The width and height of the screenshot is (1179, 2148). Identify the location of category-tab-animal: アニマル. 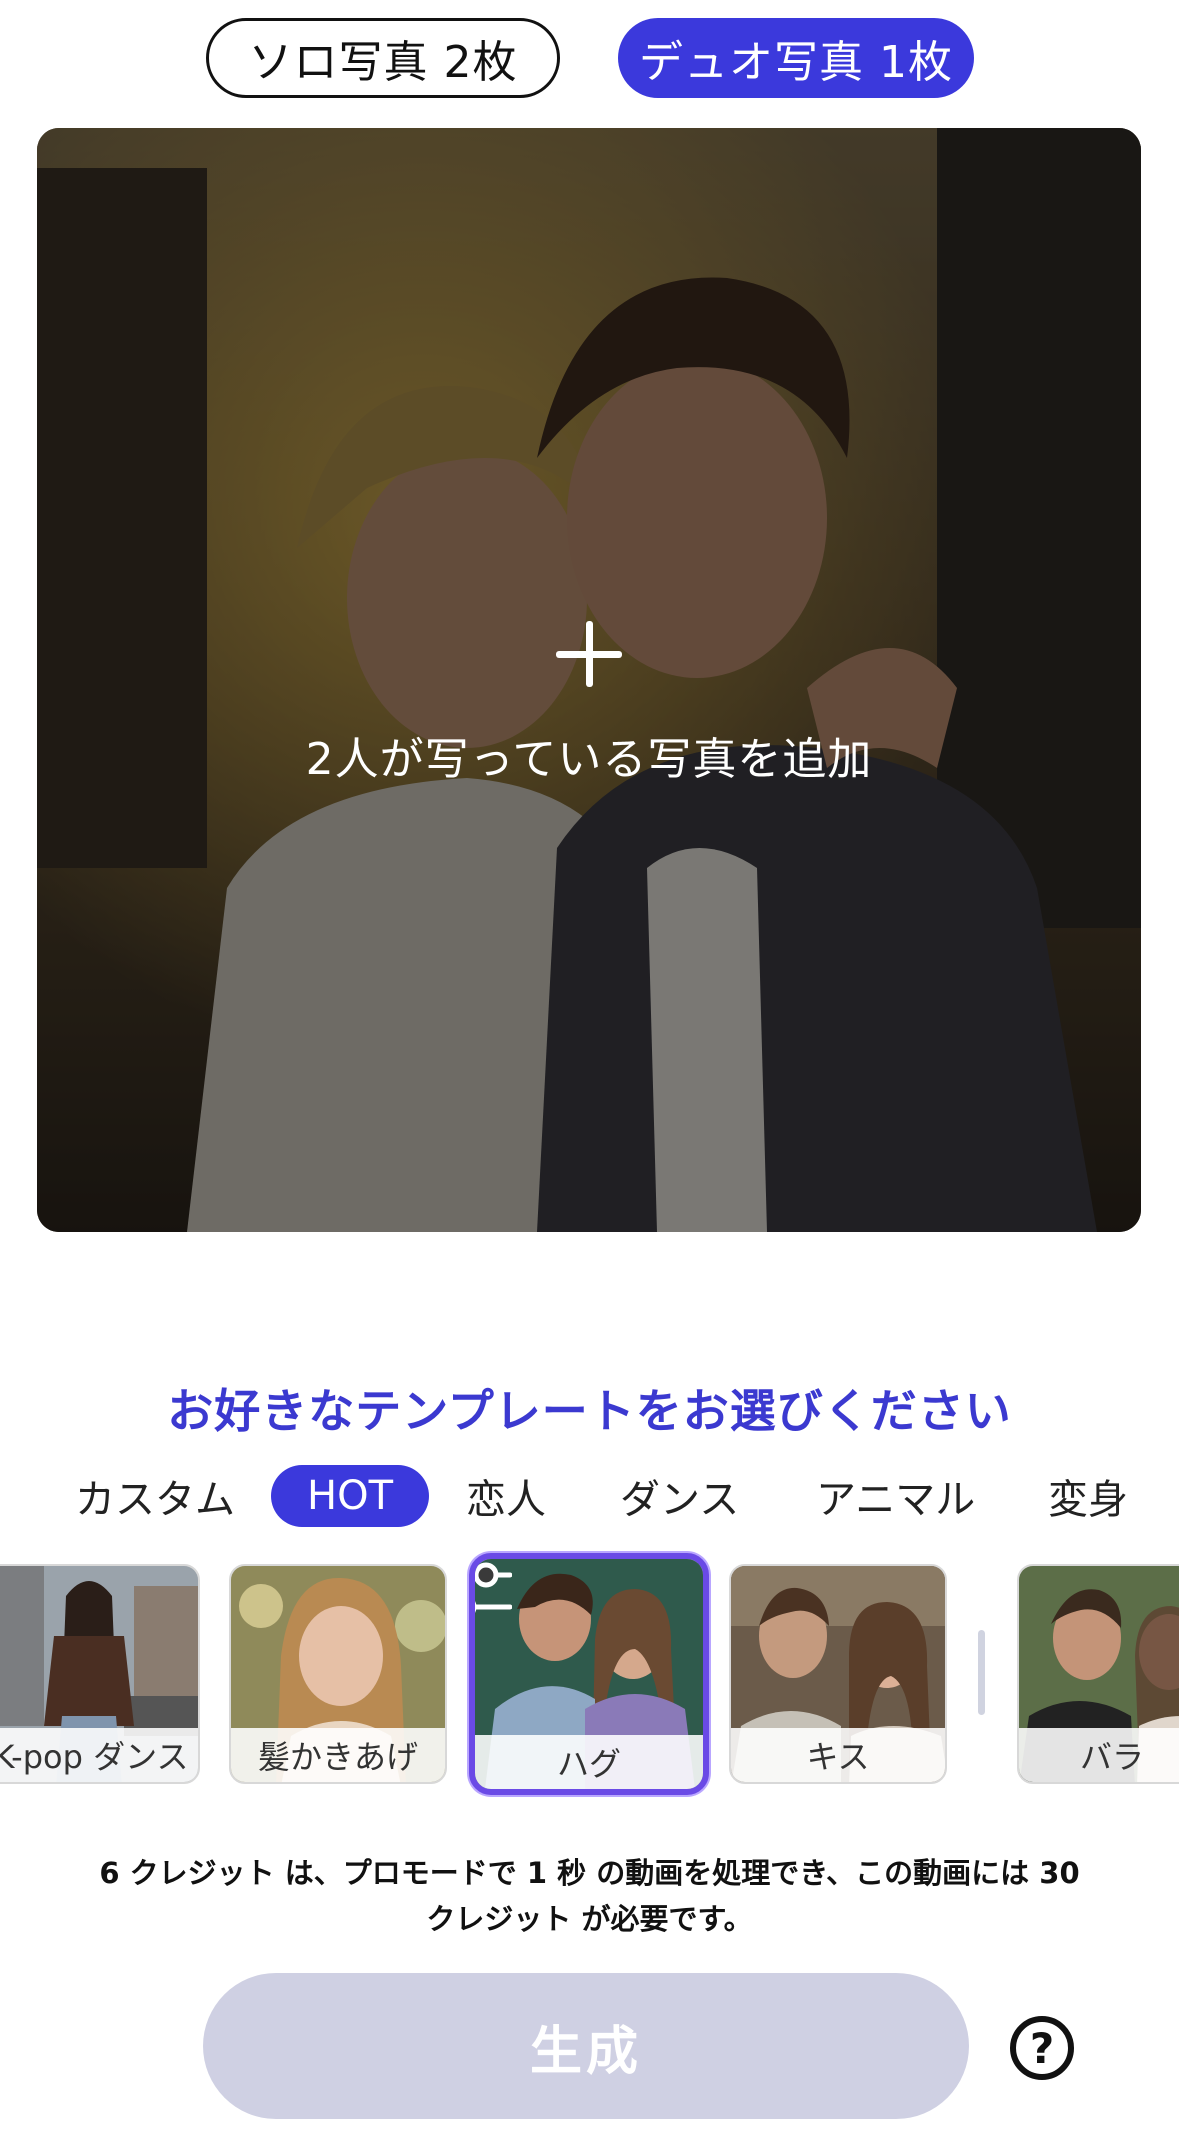
(895, 1496).